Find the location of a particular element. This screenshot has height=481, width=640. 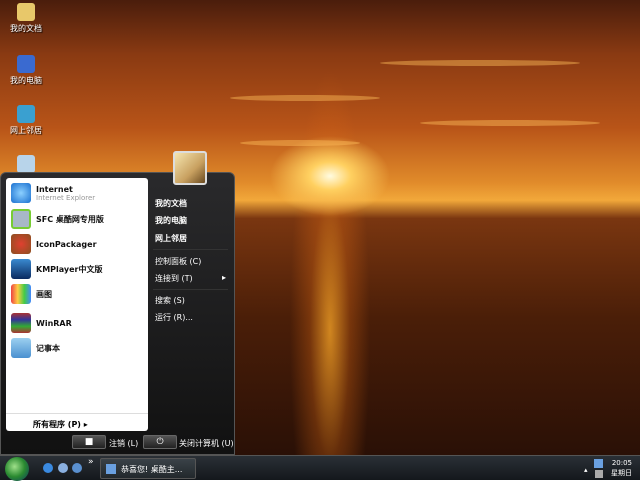

menu-item-sfc: SFC 桌酷网专用版 is located at coordinates (57, 219).